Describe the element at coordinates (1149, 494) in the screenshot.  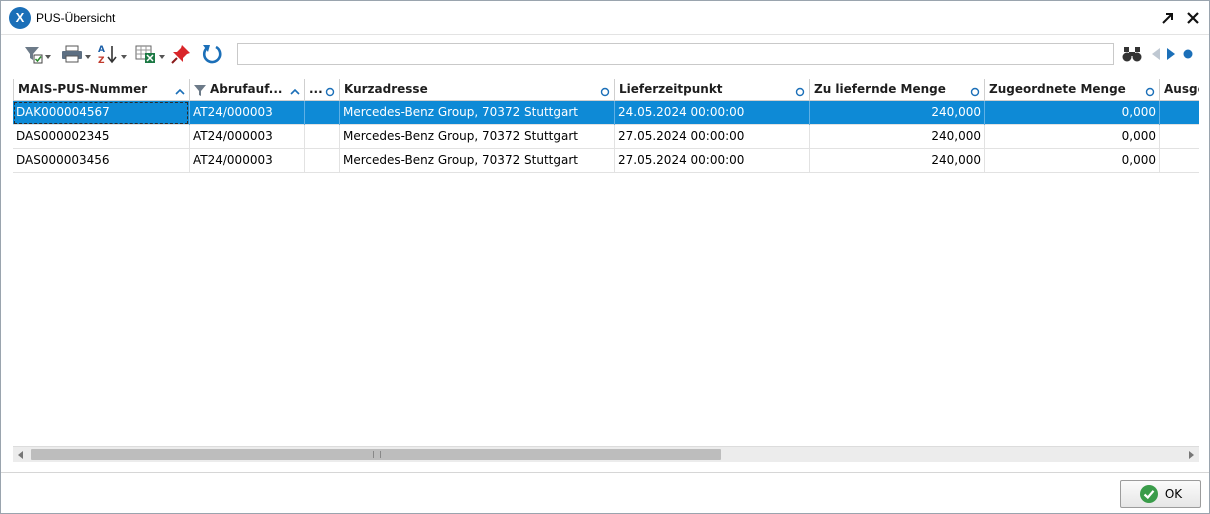
I see `check-circle-icon` at that location.